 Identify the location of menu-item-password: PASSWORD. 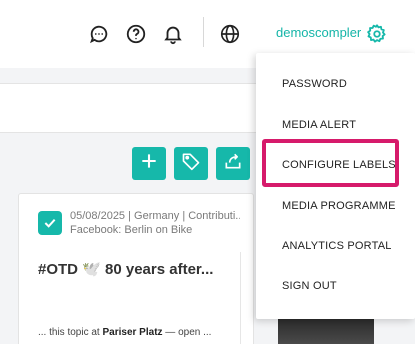
(335, 84).